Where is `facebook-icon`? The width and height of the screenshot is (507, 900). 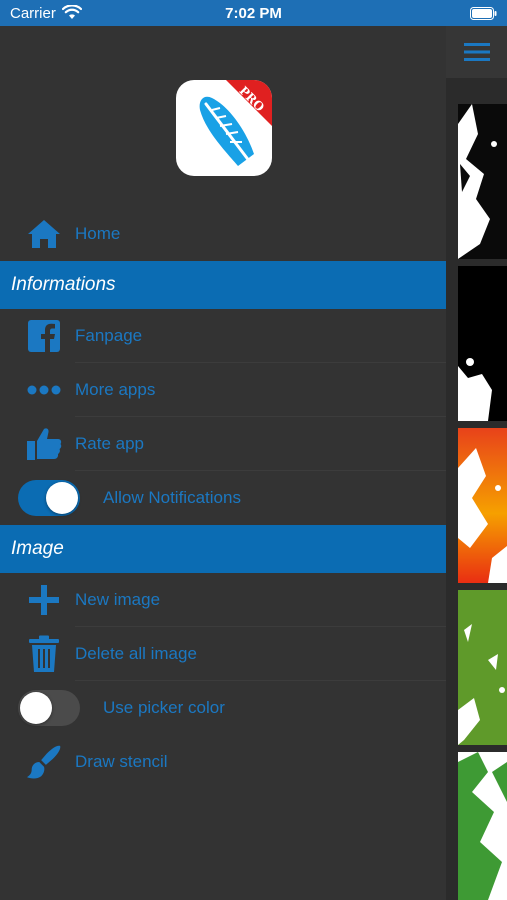 facebook-icon is located at coordinates (44, 336).